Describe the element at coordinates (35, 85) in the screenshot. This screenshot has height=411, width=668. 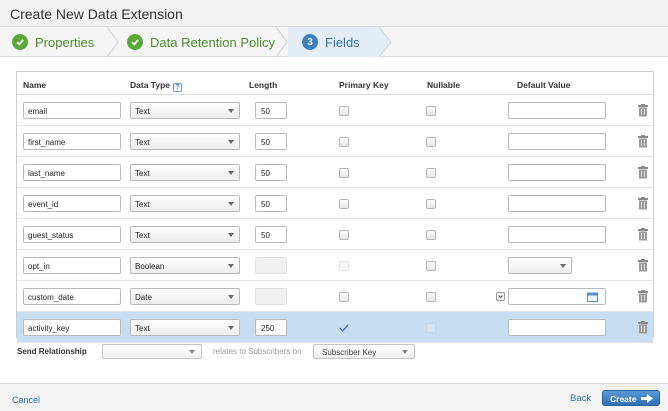
I see `header-name: Name` at that location.